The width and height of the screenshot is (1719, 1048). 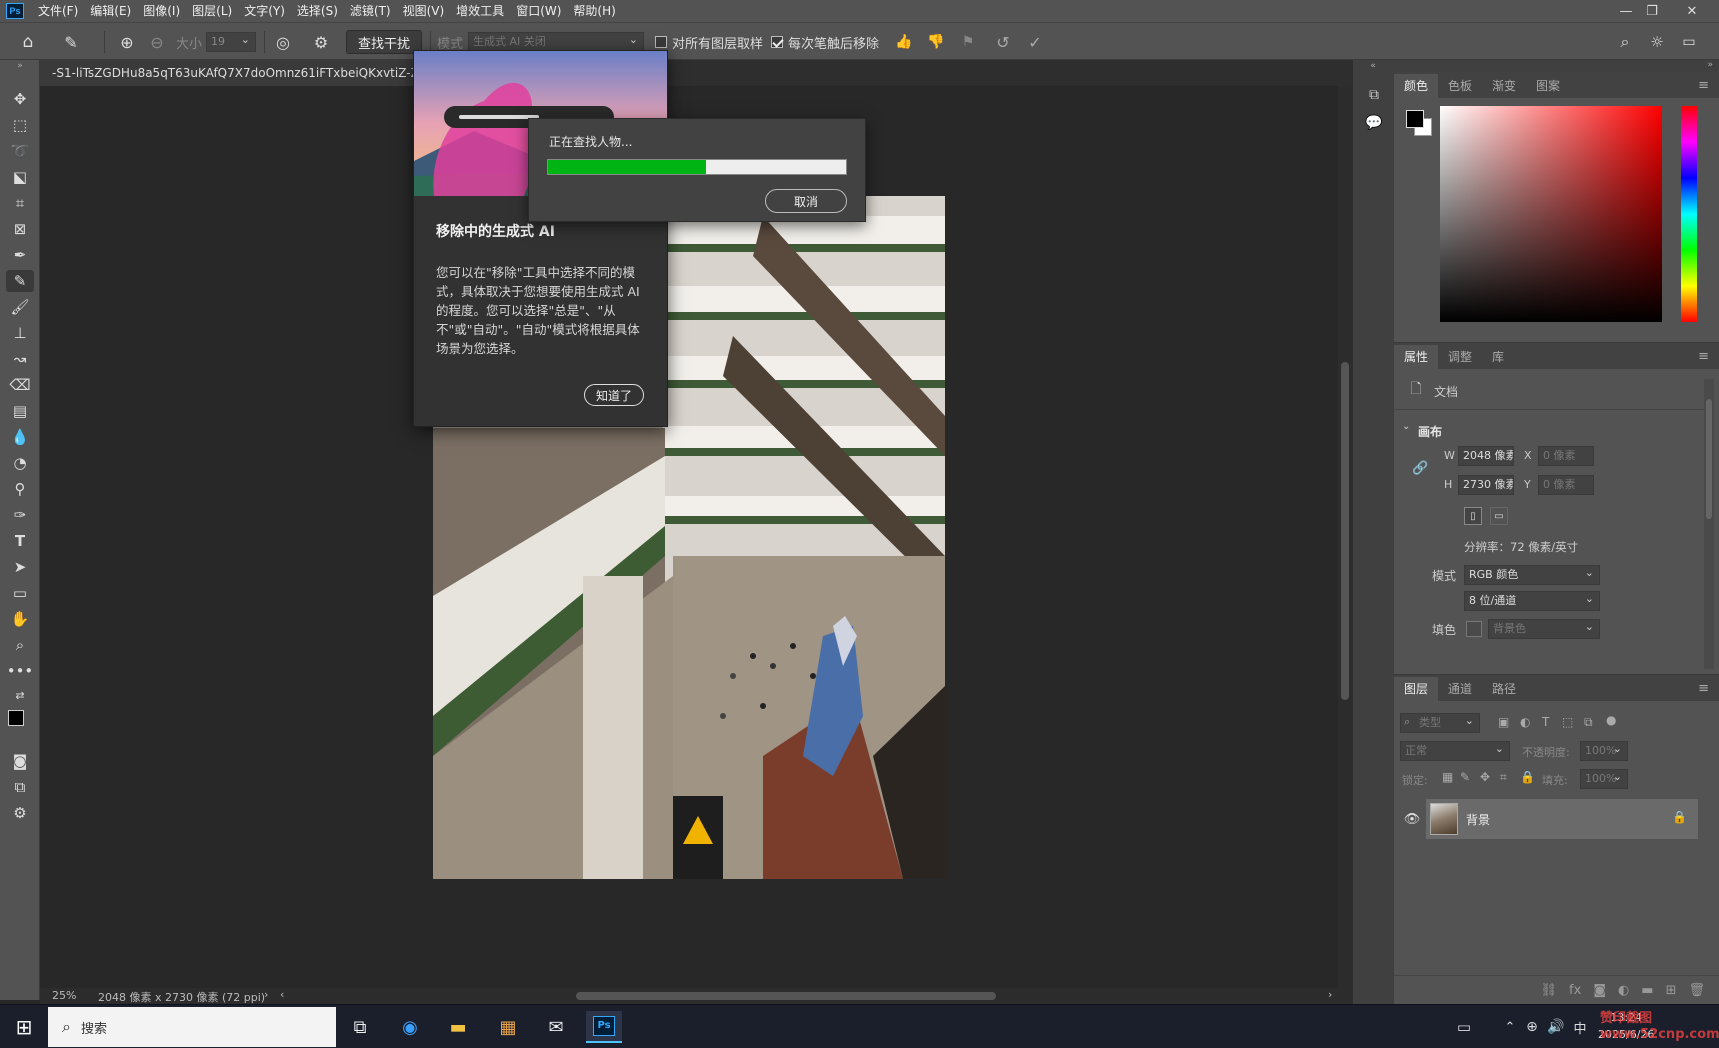 I want to click on scroll-left-icon: ‹, so click(x=282, y=994).